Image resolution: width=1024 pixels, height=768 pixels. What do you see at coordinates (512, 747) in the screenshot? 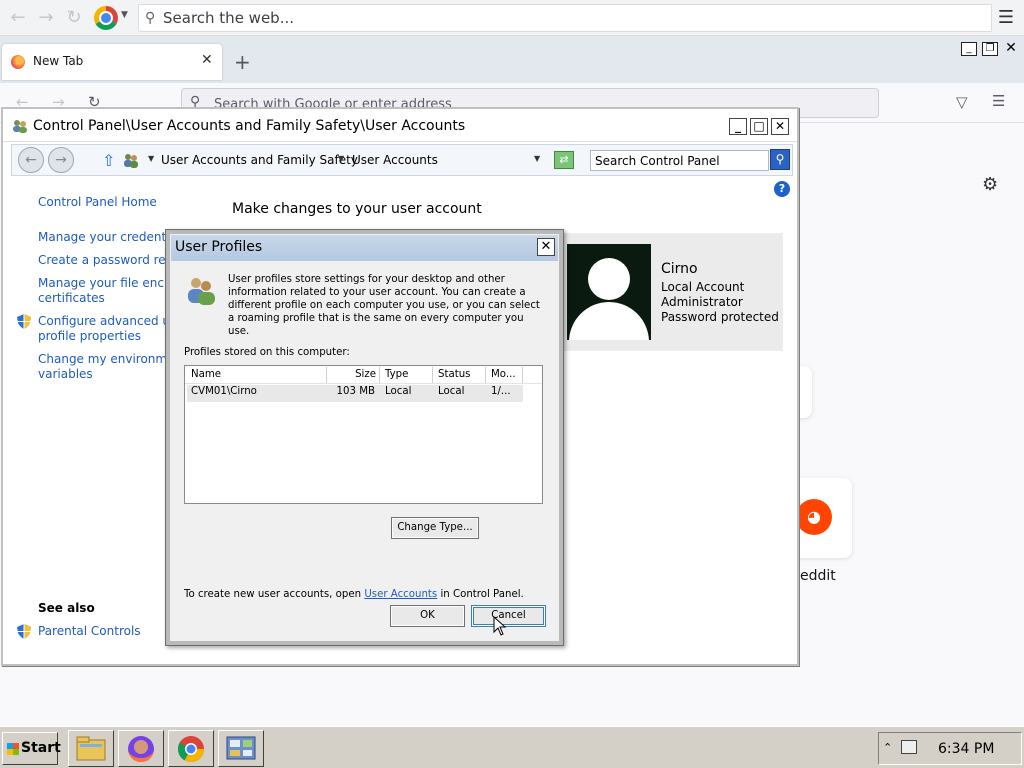
I see `taskbar: Start ⌃ 6:34 PM` at bounding box center [512, 747].